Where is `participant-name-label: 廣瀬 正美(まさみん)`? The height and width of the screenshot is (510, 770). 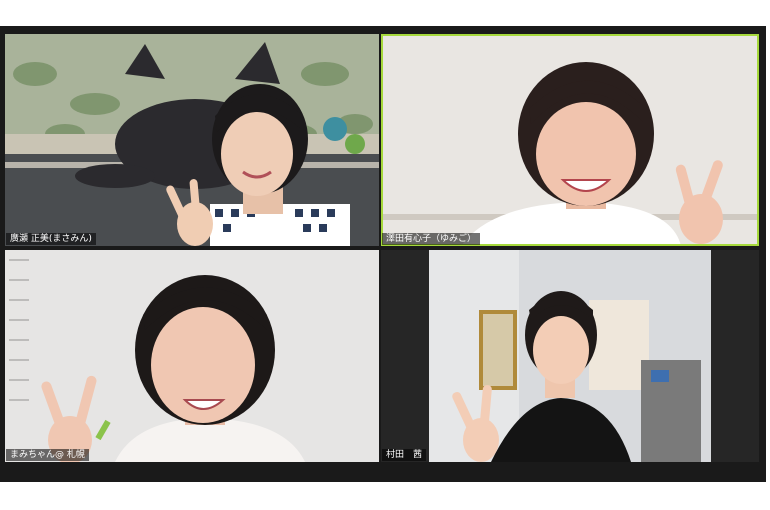 participant-name-label: 廣瀬 正美(まさみん) is located at coordinates (51, 239).